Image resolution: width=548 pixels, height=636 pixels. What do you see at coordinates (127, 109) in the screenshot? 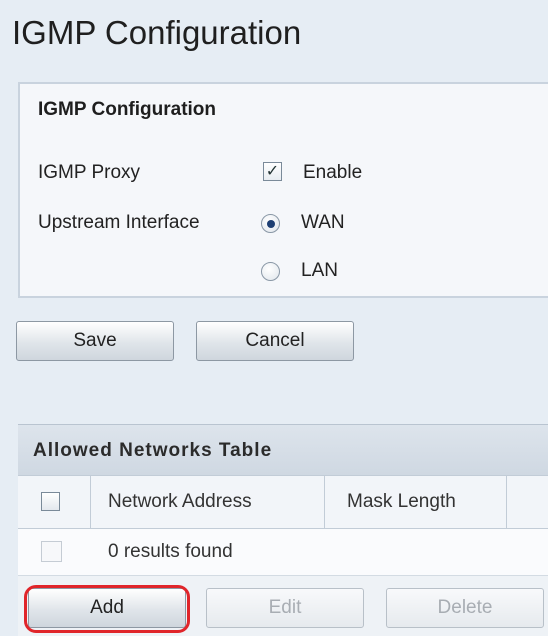
I see `panel-title: IGMP Configuration` at bounding box center [127, 109].